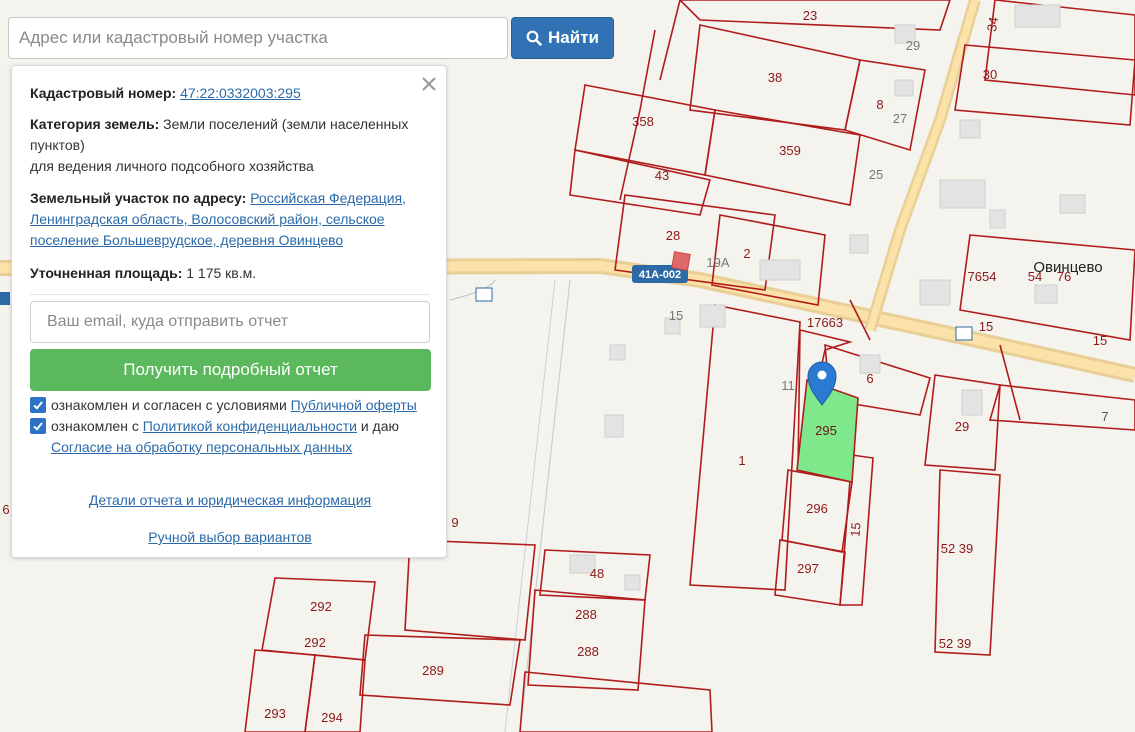 The width and height of the screenshot is (1135, 732). What do you see at coordinates (230, 370) in the screenshot?
I see `get-report-button: Получить подробный отчет` at bounding box center [230, 370].